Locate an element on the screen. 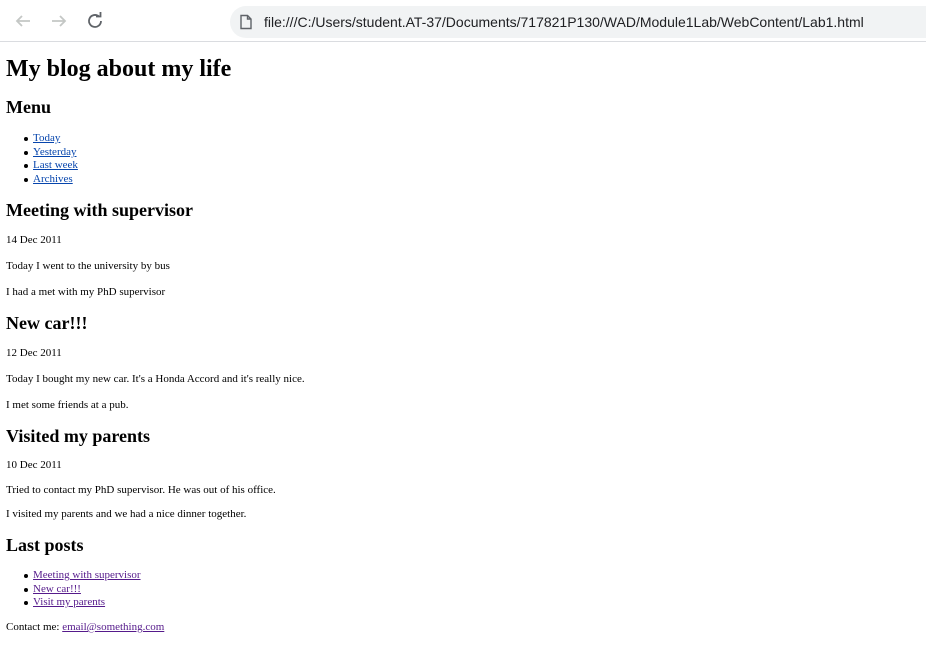  arrow-right-icon is located at coordinates (59, 21).